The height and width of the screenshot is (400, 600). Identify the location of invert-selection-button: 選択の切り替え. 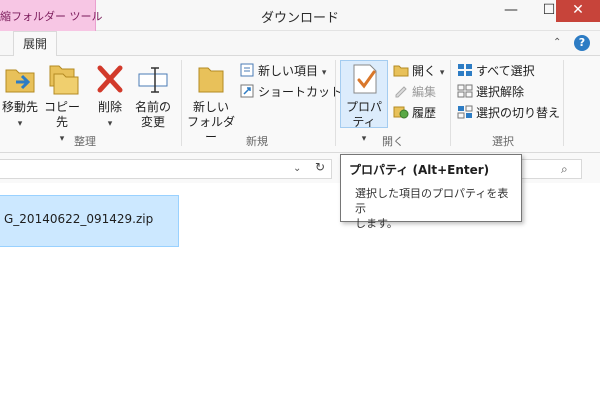
(508, 113).